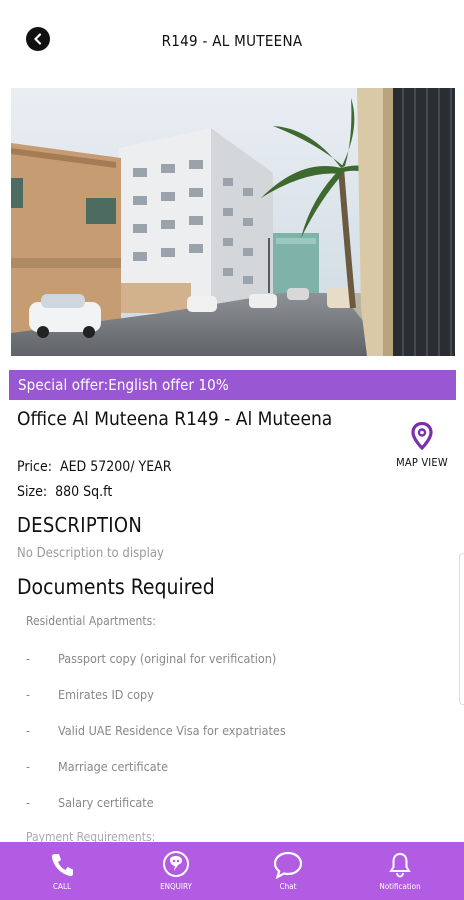 This screenshot has height=900, width=464. What do you see at coordinates (461, 629) in the screenshot?
I see `scroll-indicator` at bounding box center [461, 629].